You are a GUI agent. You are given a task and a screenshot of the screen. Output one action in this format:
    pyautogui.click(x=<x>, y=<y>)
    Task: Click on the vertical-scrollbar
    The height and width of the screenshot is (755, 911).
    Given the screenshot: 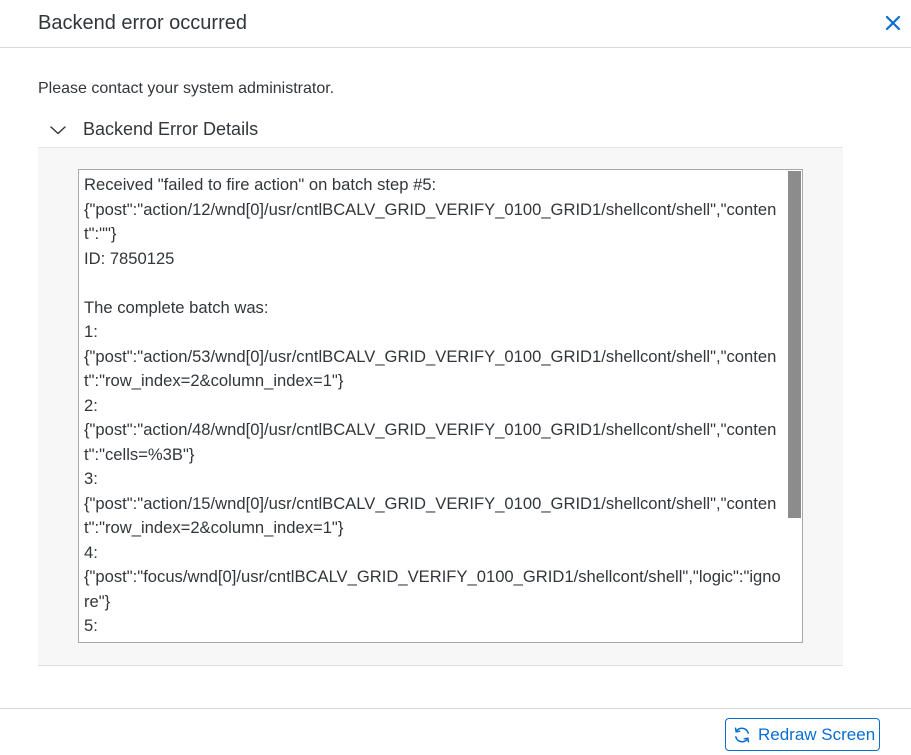 What is the action you would take?
    pyautogui.click(x=794, y=406)
    